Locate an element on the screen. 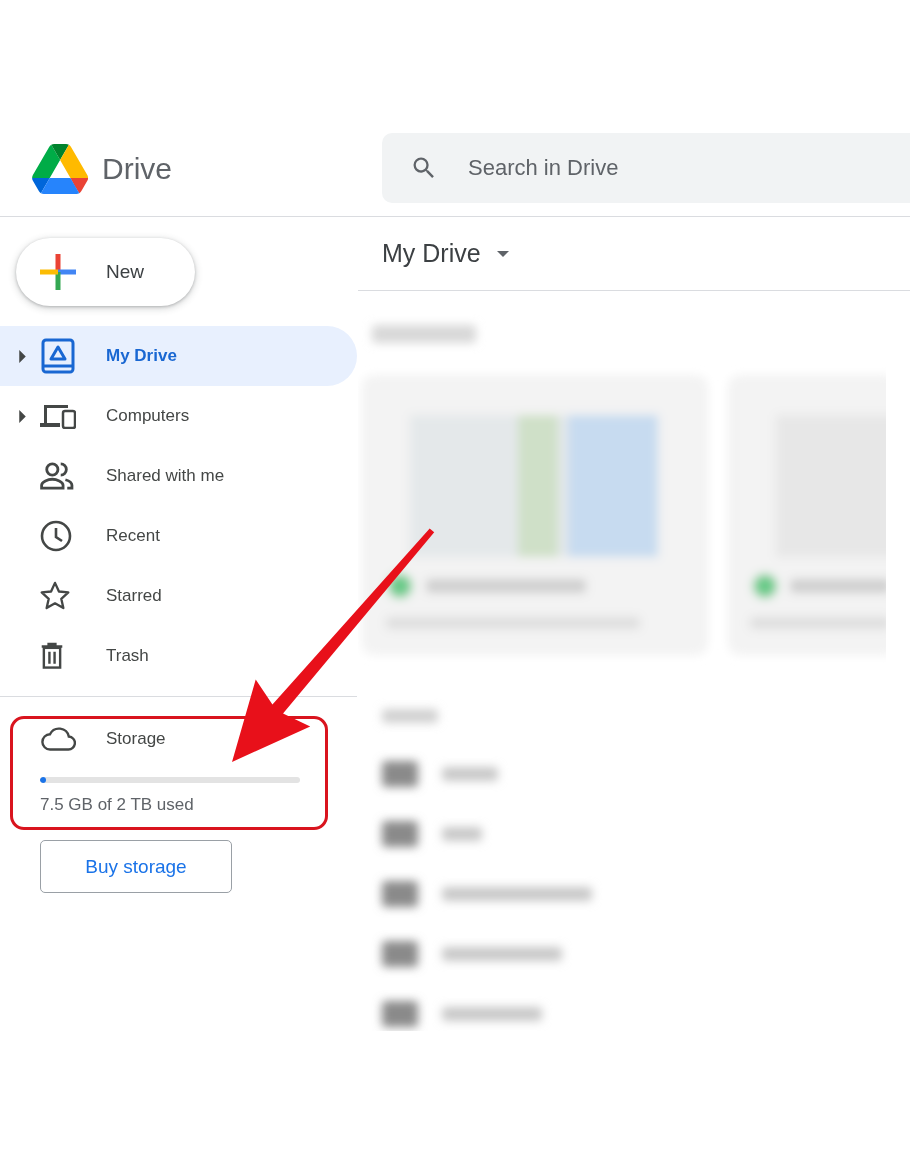 Image resolution: width=910 pixels, height=1155 pixels. nav-item: Trash is located at coordinates (178, 656).